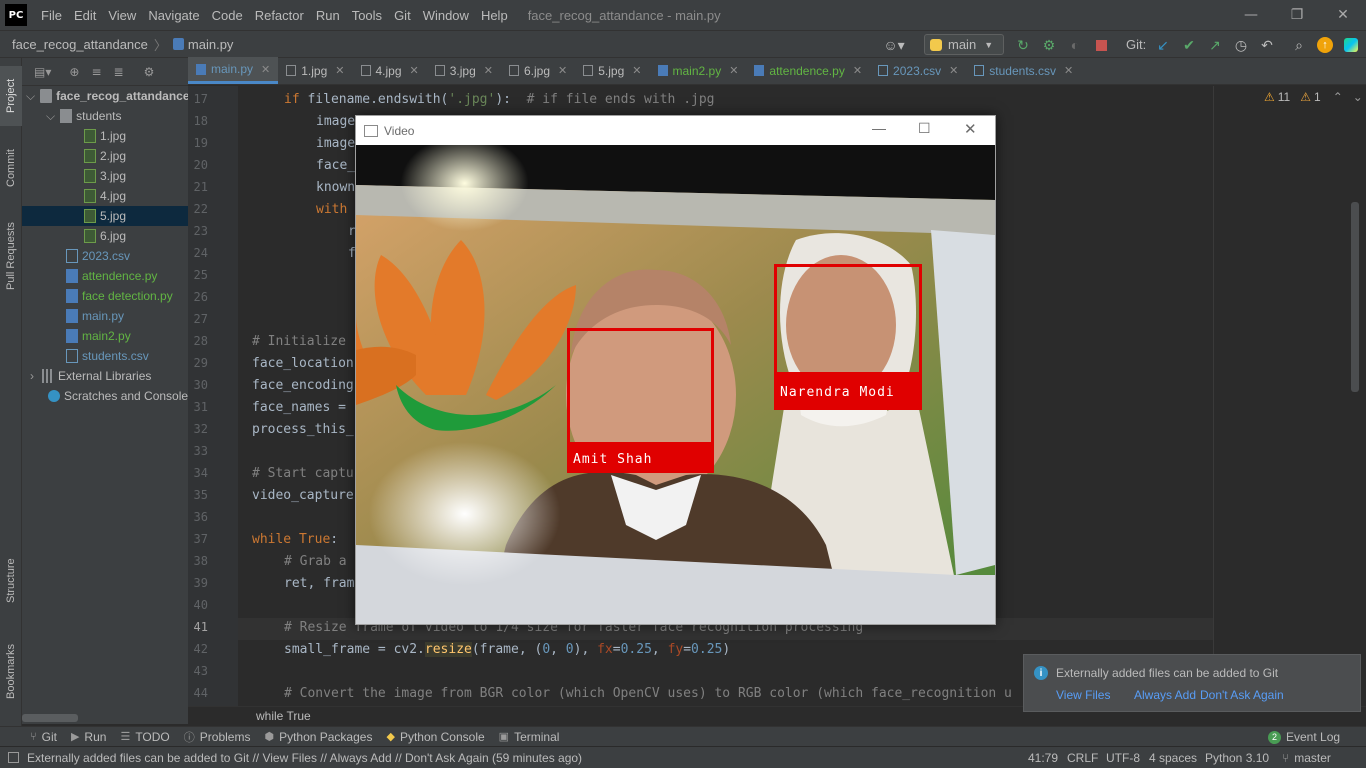 The height and width of the screenshot is (768, 1366). I want to click on pull-requests-tool-tab: Pull Requests, so click(11, 256).